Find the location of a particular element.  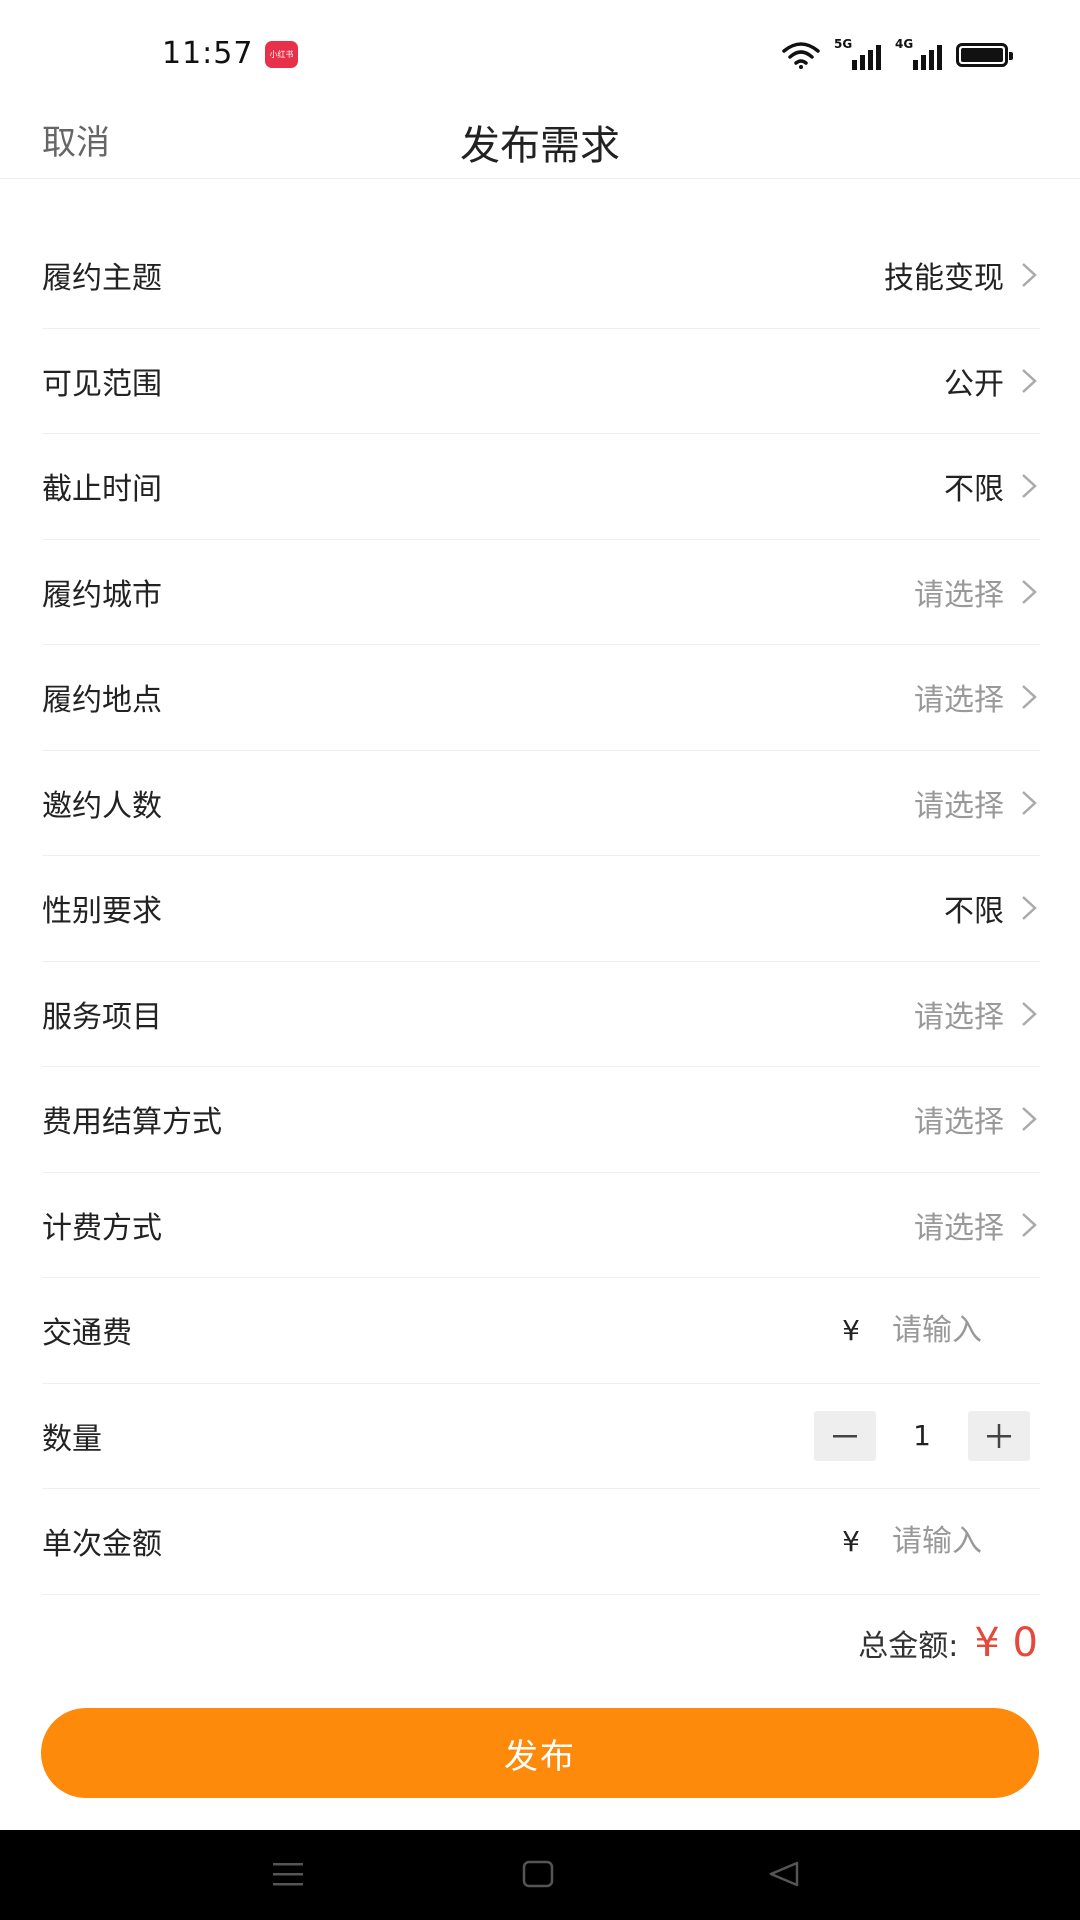

signal-5g-icon: 5G is located at coordinates (857, 53).